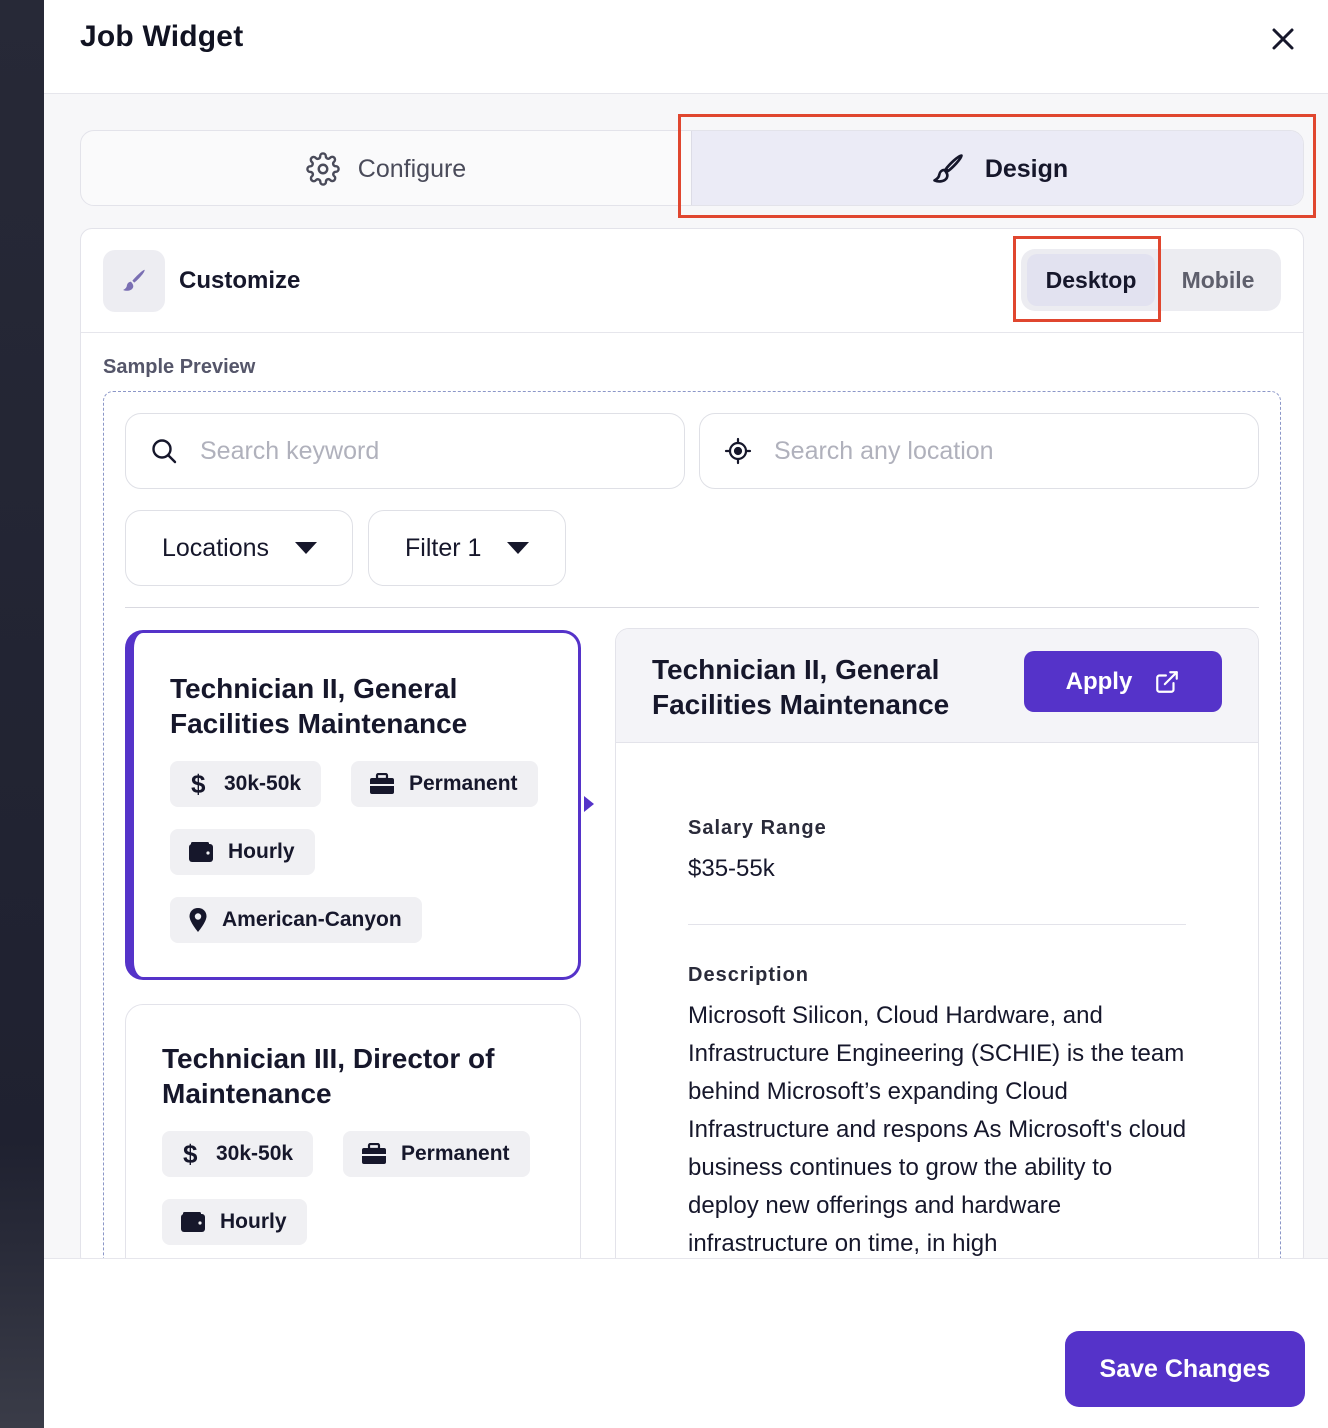  Describe the element at coordinates (884, 450) in the screenshot. I see `search-location-placeholder: Search any location` at that location.